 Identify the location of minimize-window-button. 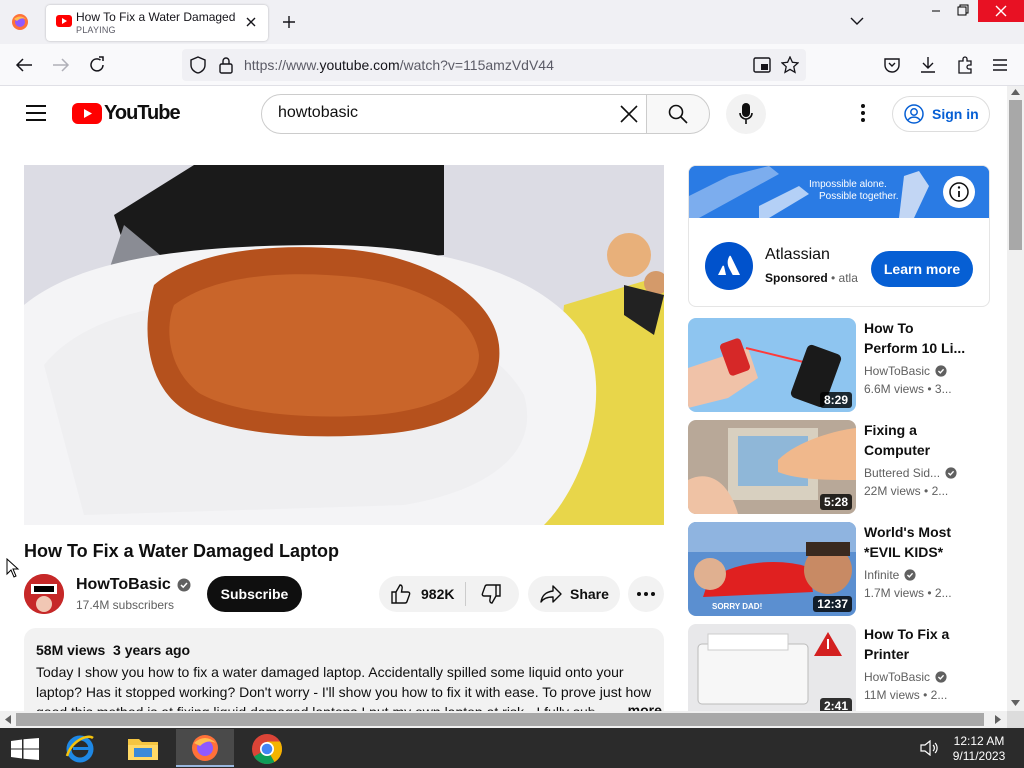
(936, 11).